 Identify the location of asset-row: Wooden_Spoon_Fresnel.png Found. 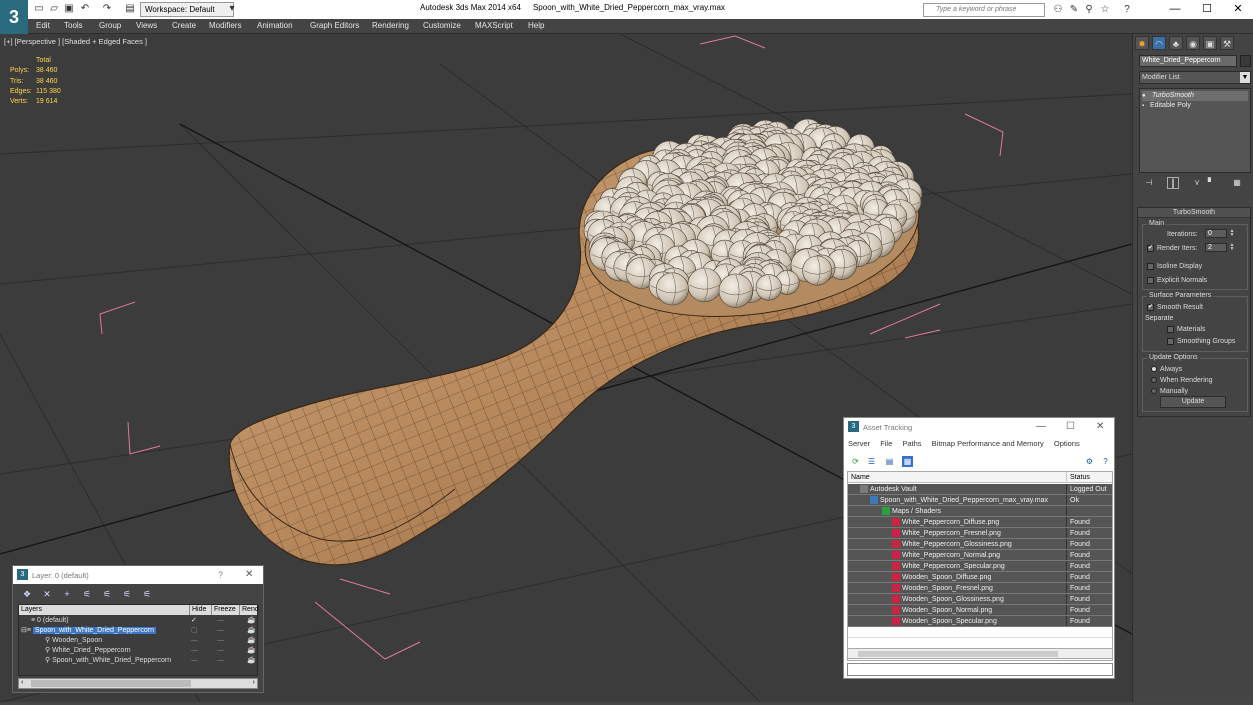
(980, 588).